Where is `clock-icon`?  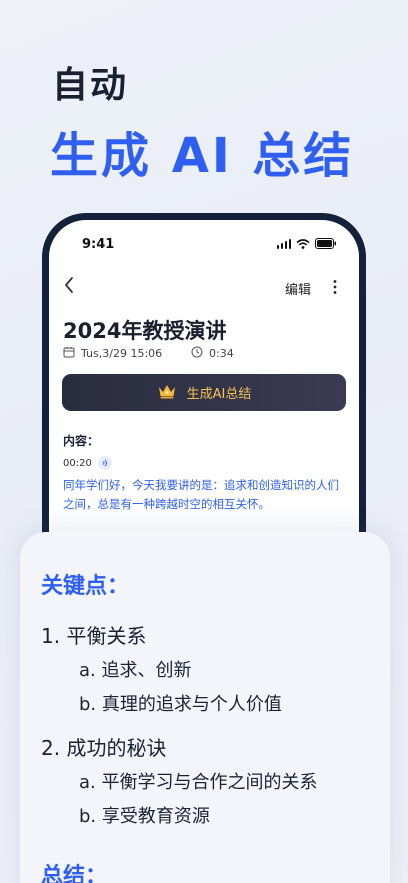
clock-icon is located at coordinates (197, 353).